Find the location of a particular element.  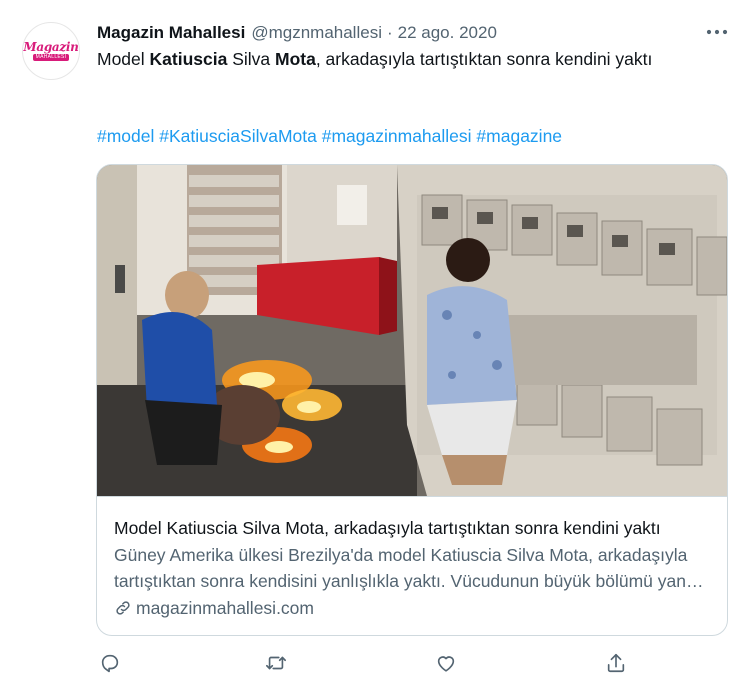

tweet-text-part: Silva is located at coordinates (251, 59).